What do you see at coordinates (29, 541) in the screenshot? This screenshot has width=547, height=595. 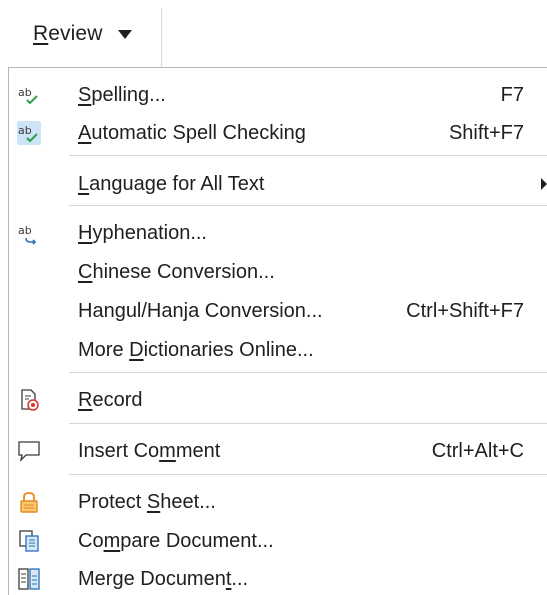 I see `compare-document-icon` at bounding box center [29, 541].